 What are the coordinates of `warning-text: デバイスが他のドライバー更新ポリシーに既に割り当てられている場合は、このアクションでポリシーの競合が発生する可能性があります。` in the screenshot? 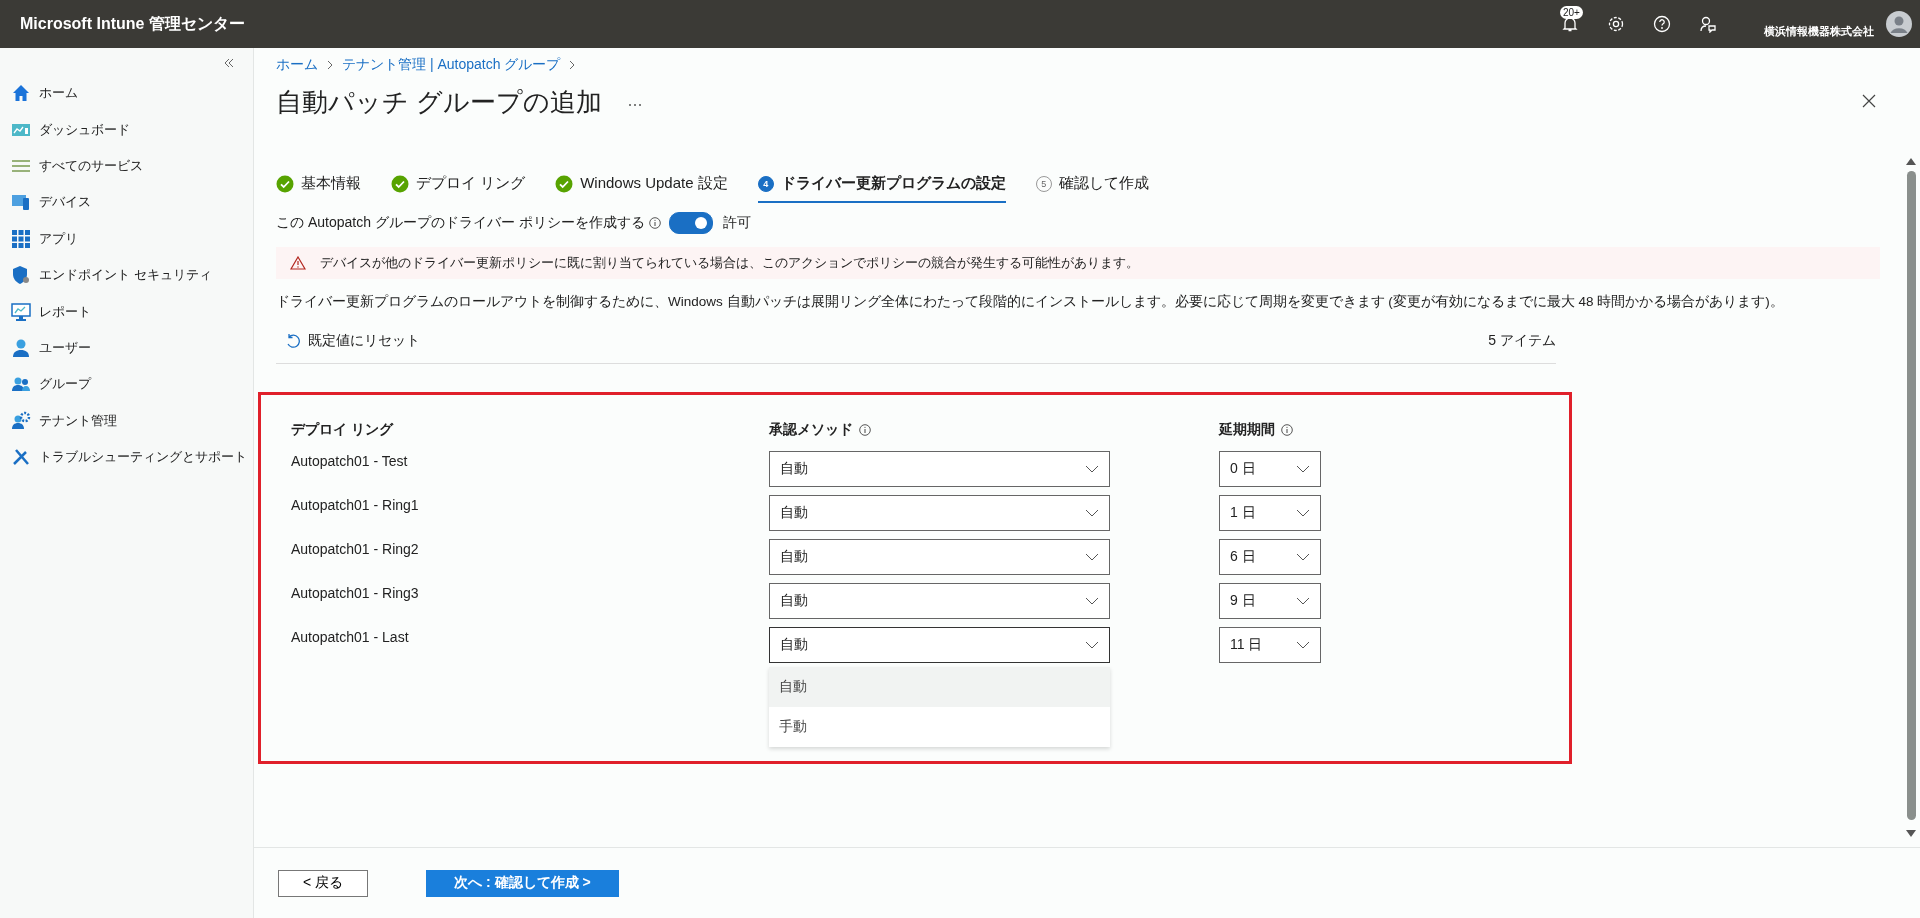 It's located at (729, 263).